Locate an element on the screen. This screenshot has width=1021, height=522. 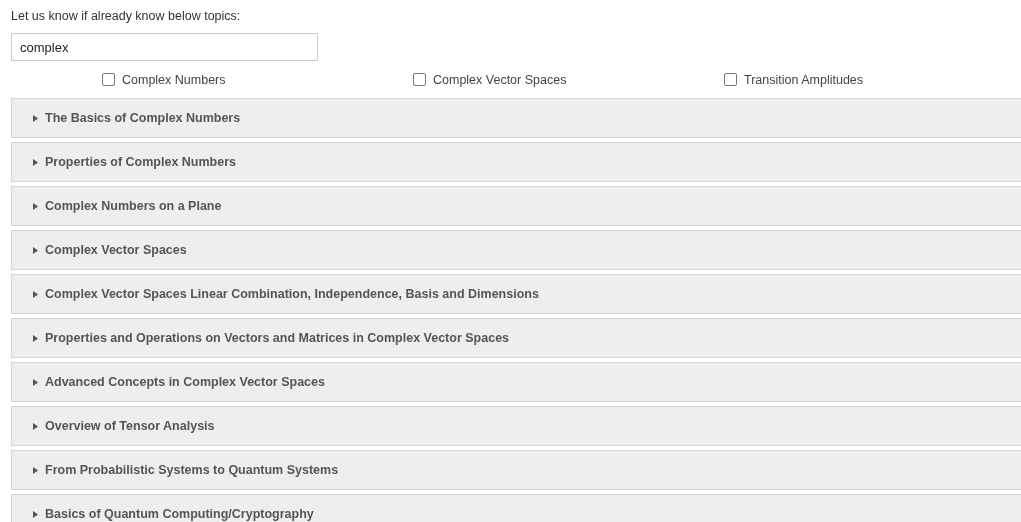
checkbox-label: Complex Numbers is located at coordinates (174, 79).